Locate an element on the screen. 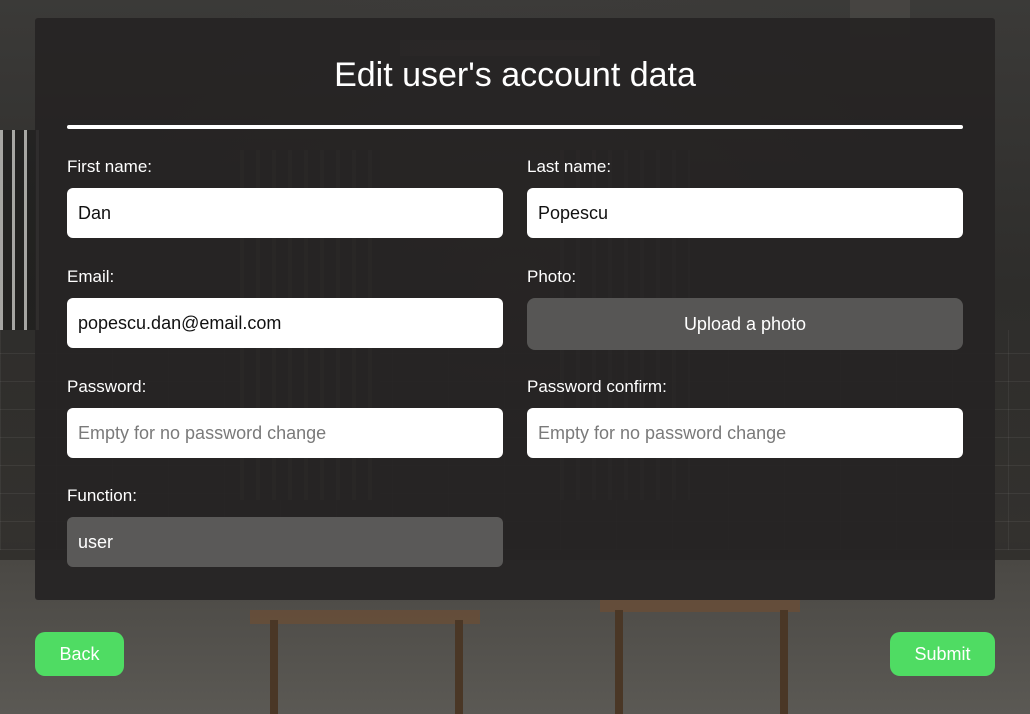 Image resolution: width=1030 pixels, height=714 pixels. password-confirm-input is located at coordinates (745, 433).